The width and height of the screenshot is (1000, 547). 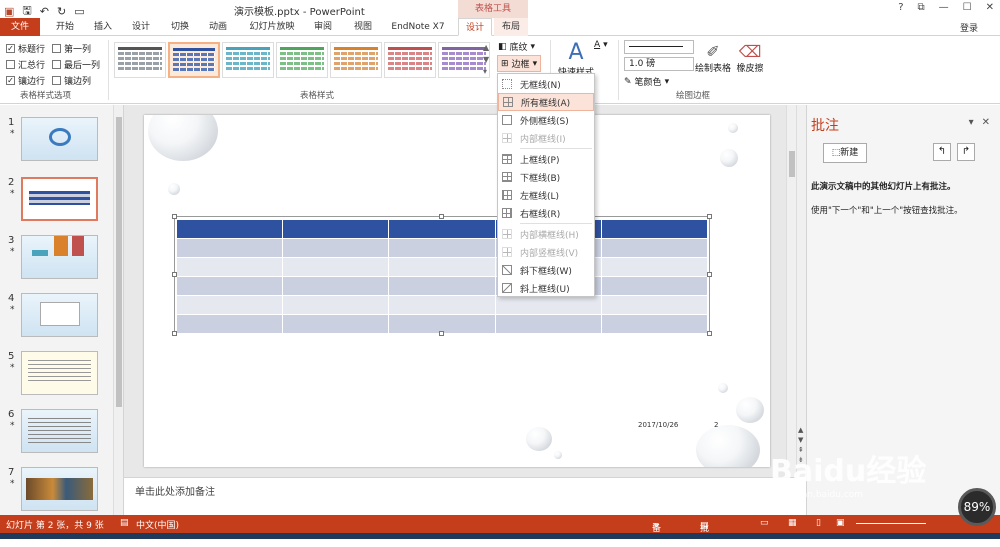 What do you see at coordinates (818, 523) in the screenshot?
I see `reading-view-icon: ▯` at bounding box center [818, 523].